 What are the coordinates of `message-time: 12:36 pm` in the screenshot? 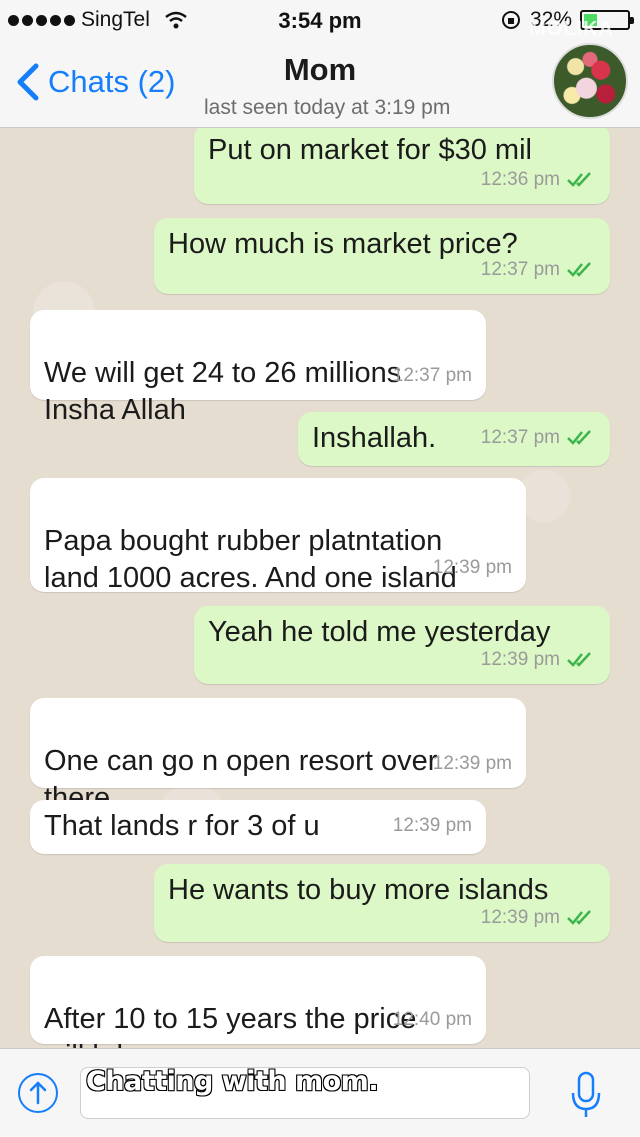 It's located at (520, 179).